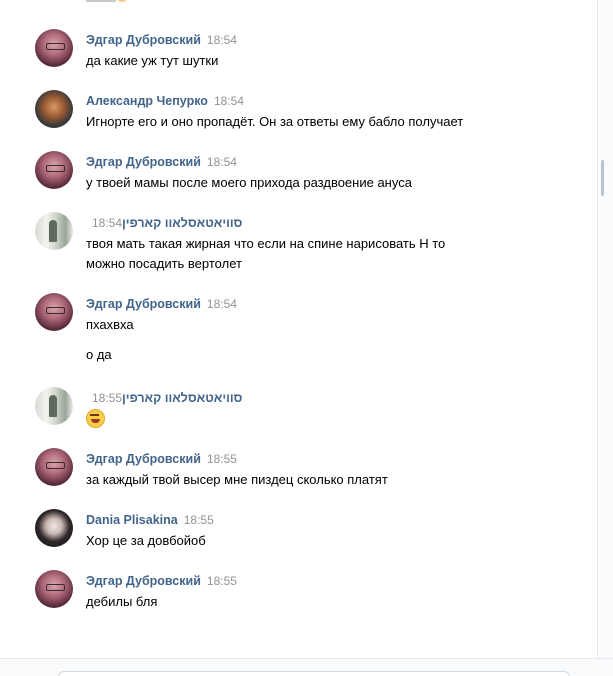 The image size is (613, 676). What do you see at coordinates (306, 61) in the screenshot?
I see `message-text: да какие уж тут шутки` at bounding box center [306, 61].